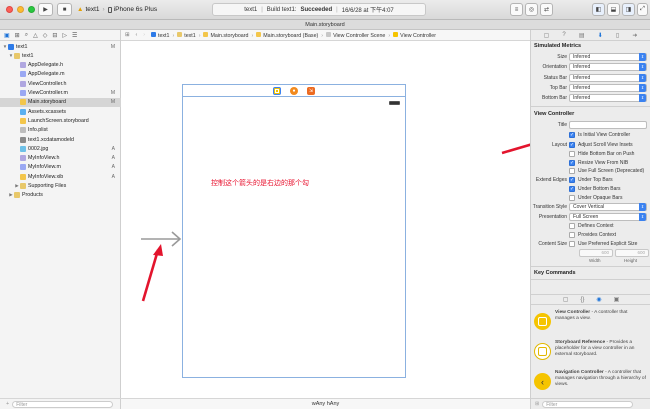 Image resolution: width=650 pixels, height=409 pixels. What do you see at coordinates (563, 35) in the screenshot?
I see `help-icon: ?` at bounding box center [563, 35].